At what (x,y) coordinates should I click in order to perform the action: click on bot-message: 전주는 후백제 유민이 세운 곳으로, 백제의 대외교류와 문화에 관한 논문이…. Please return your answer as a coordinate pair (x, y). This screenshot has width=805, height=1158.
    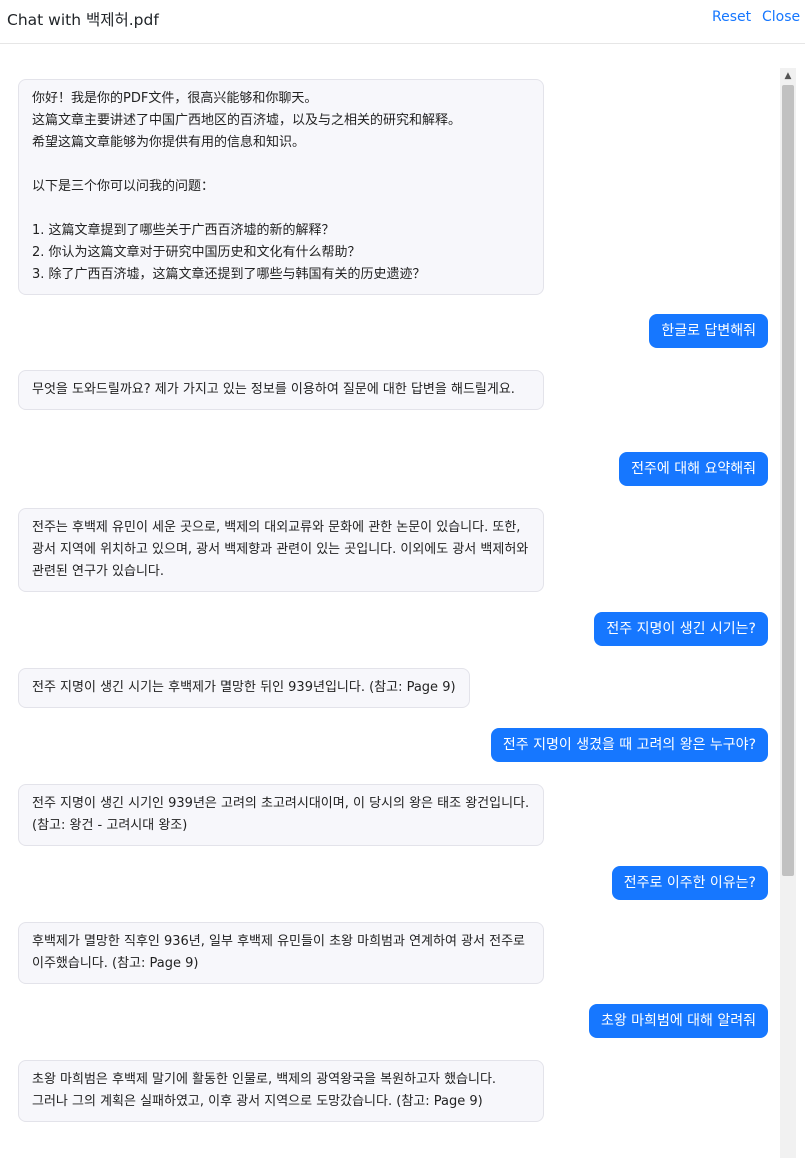
    Looking at the image, I should click on (281, 550).